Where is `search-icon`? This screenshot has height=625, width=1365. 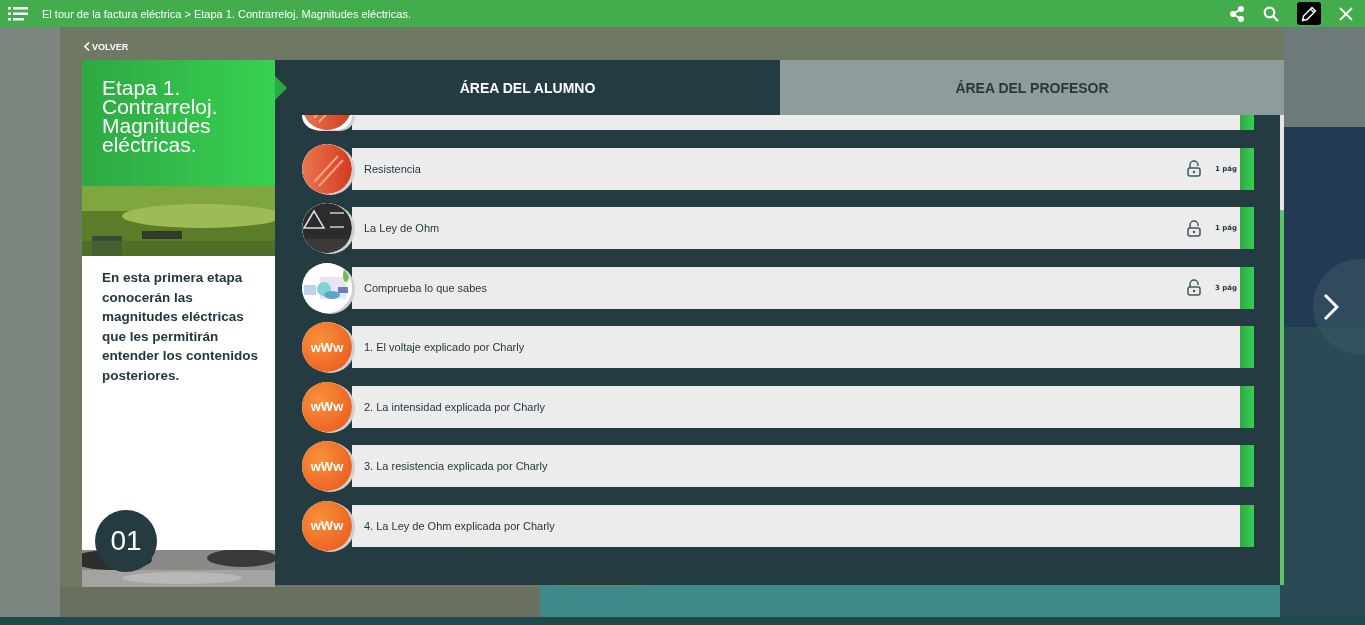 search-icon is located at coordinates (1271, 13).